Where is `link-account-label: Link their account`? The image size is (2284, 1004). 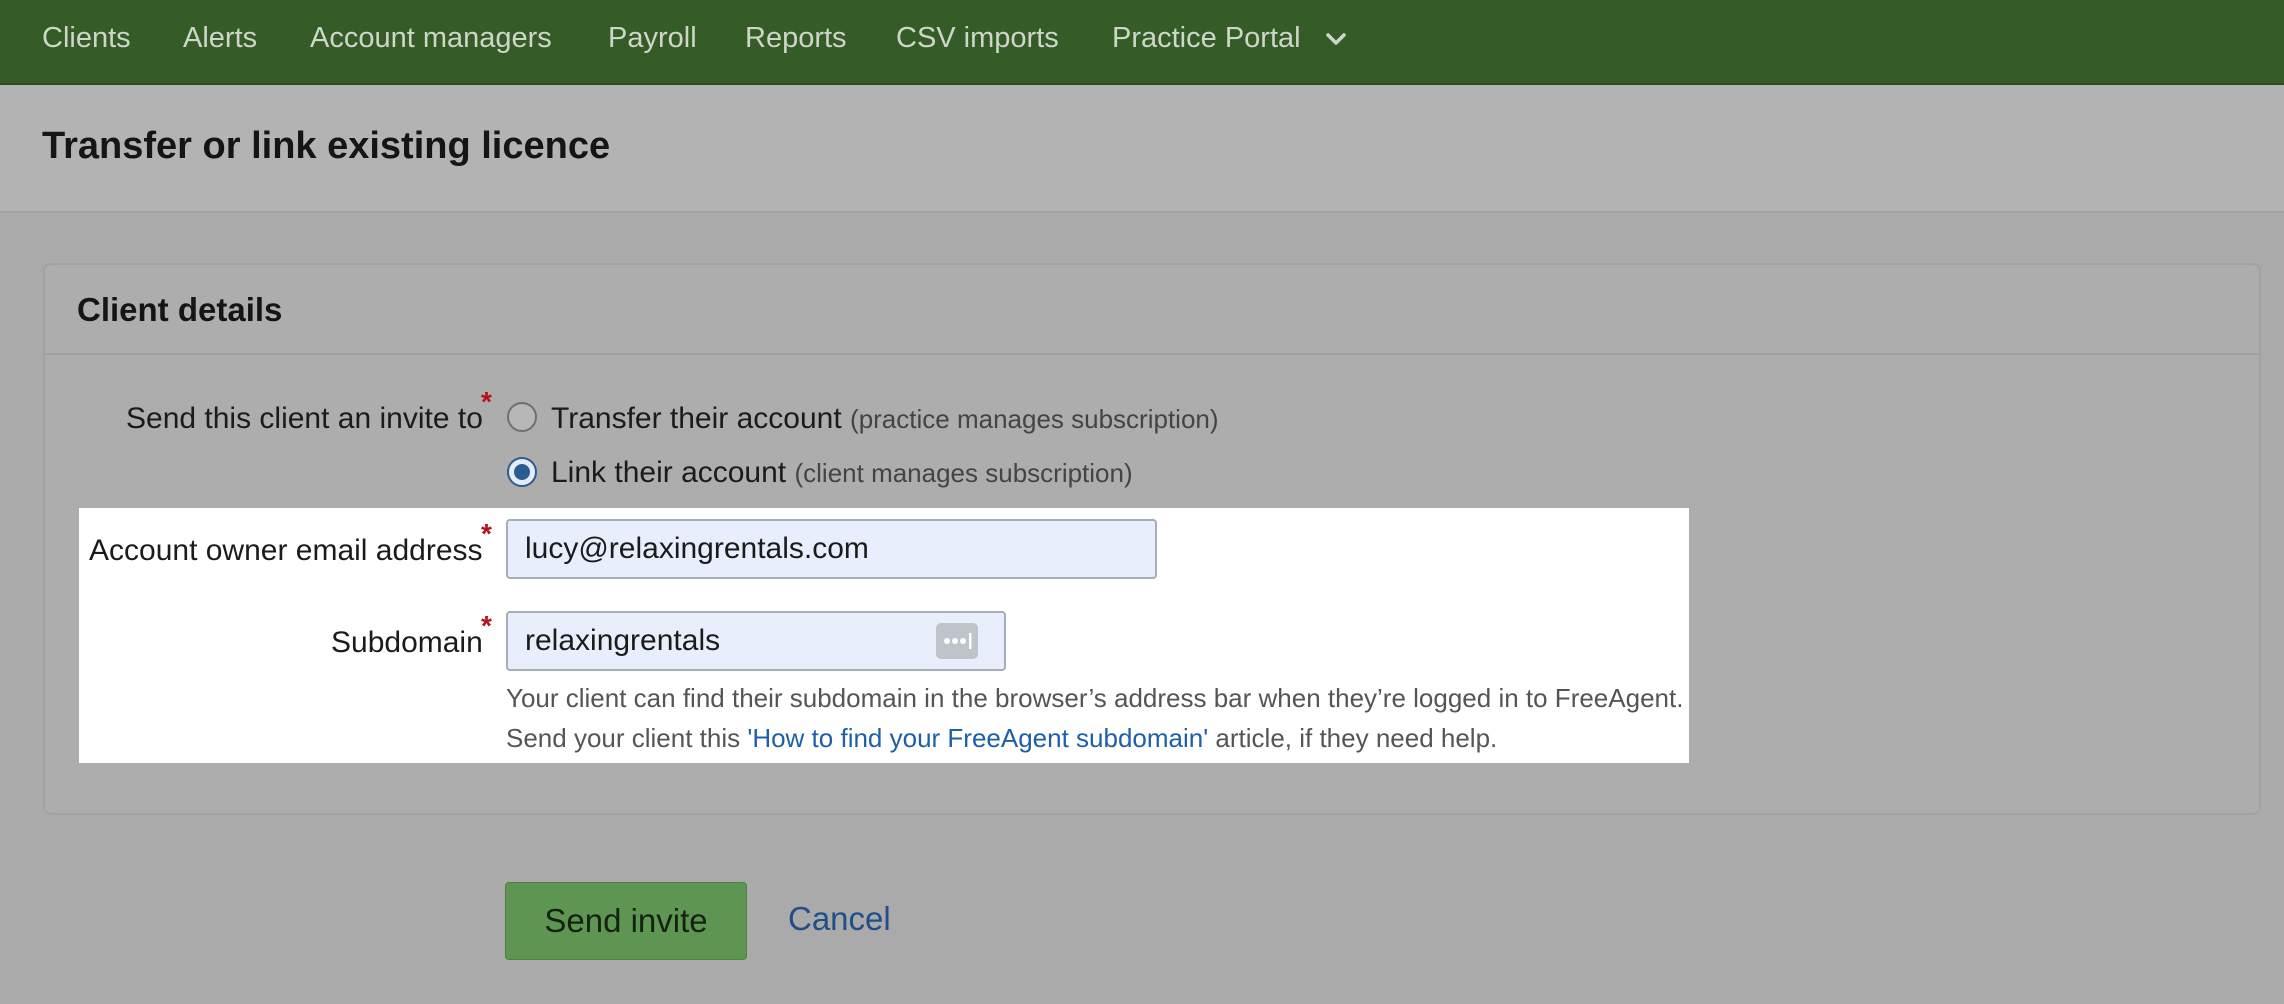 link-account-label: Link their account is located at coordinates (669, 472).